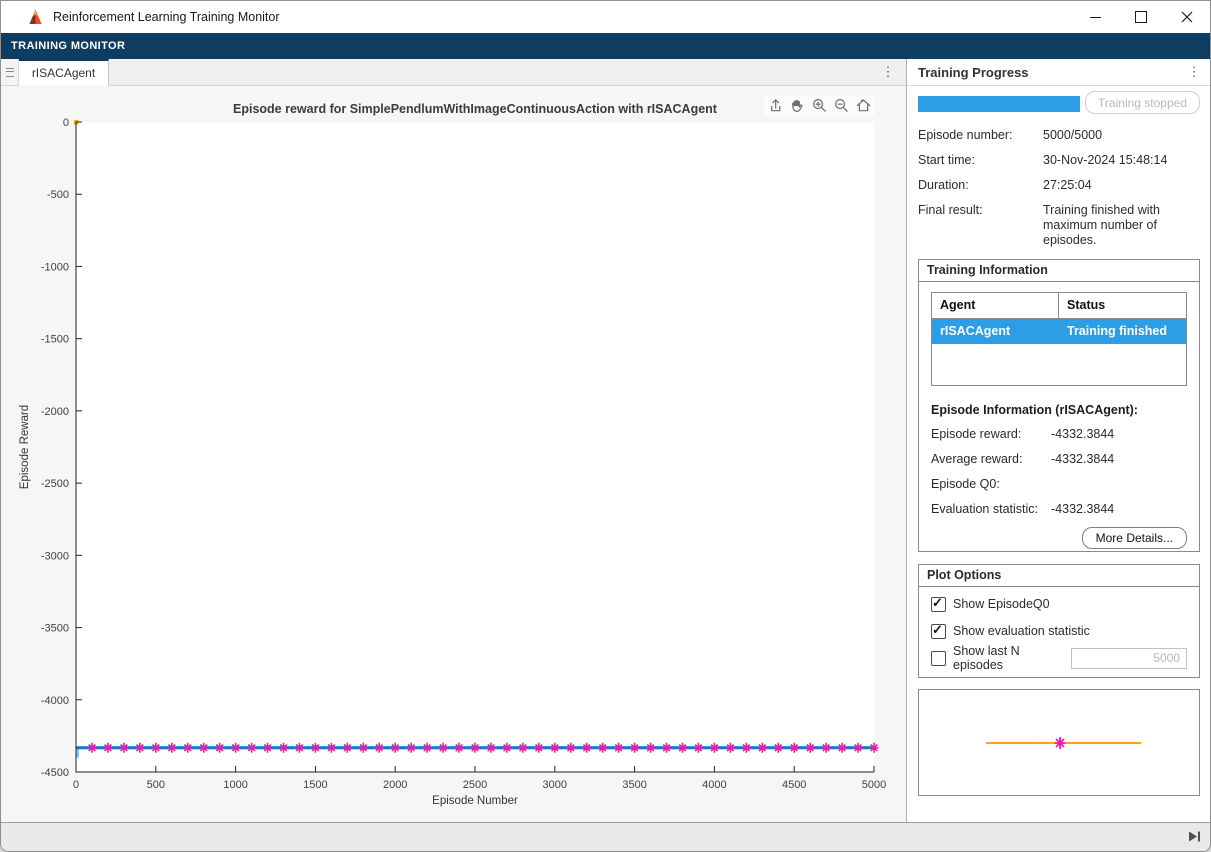  I want to click on training-progress-title: Training Progress, so click(973, 72).